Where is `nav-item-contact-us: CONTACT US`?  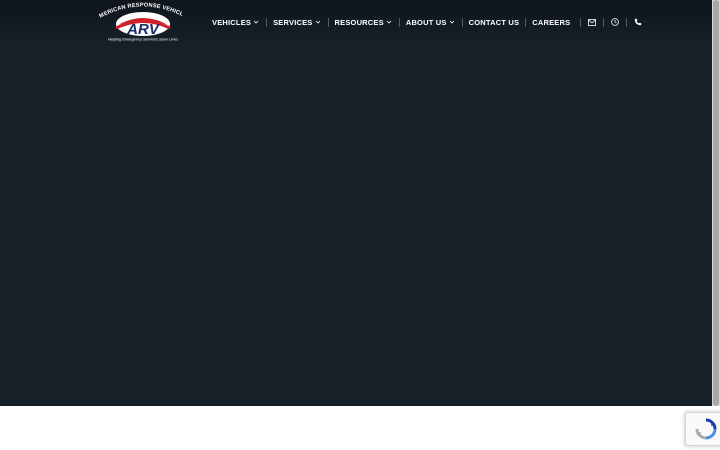 nav-item-contact-us: CONTACT US is located at coordinates (494, 22).